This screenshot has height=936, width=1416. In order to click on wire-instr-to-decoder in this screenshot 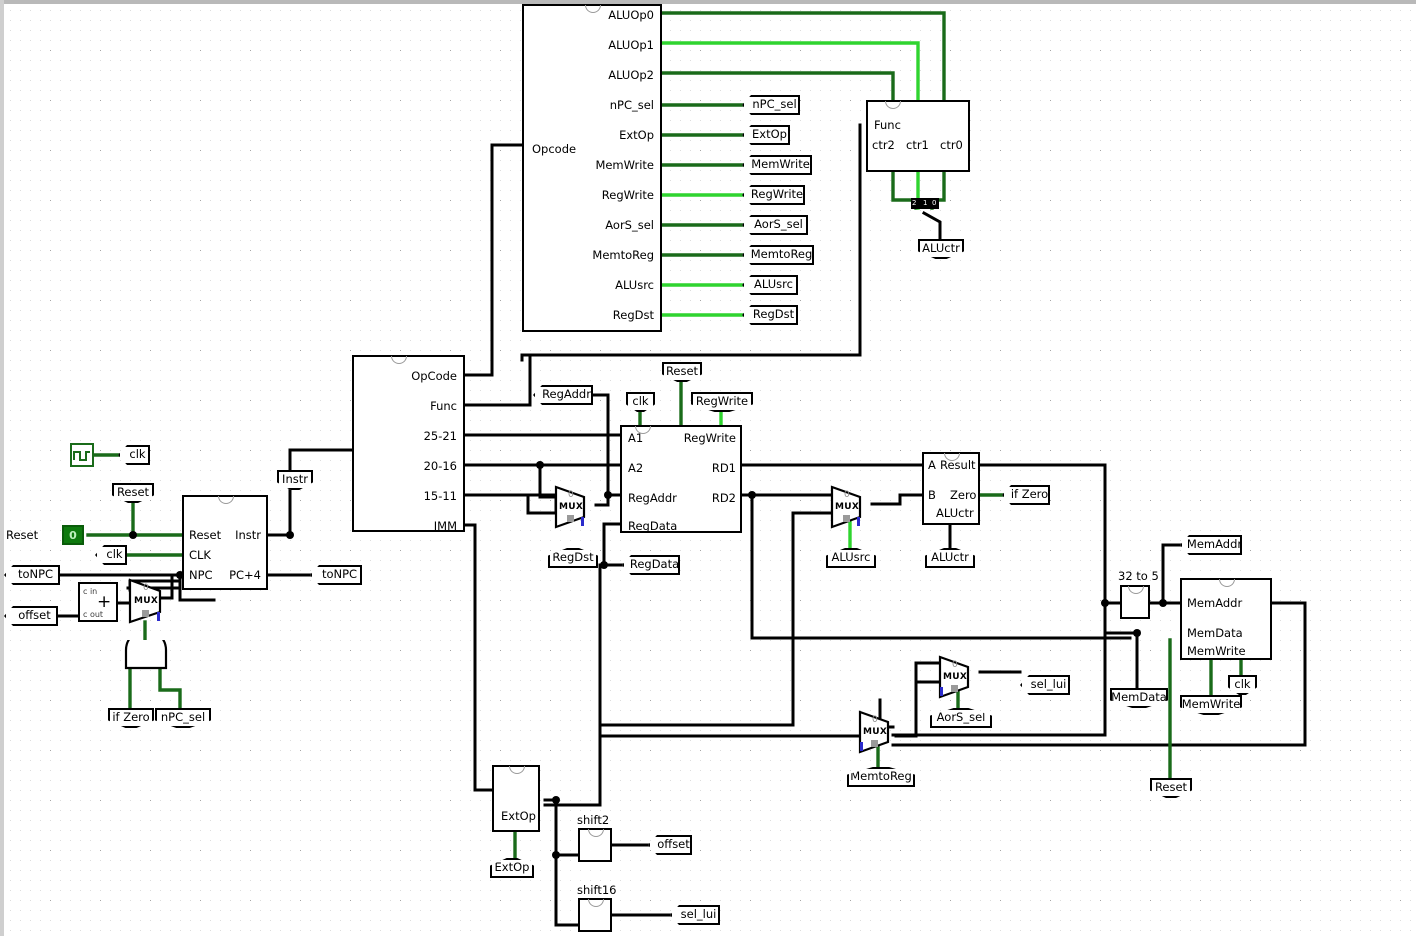, I will do `click(321, 492)`.